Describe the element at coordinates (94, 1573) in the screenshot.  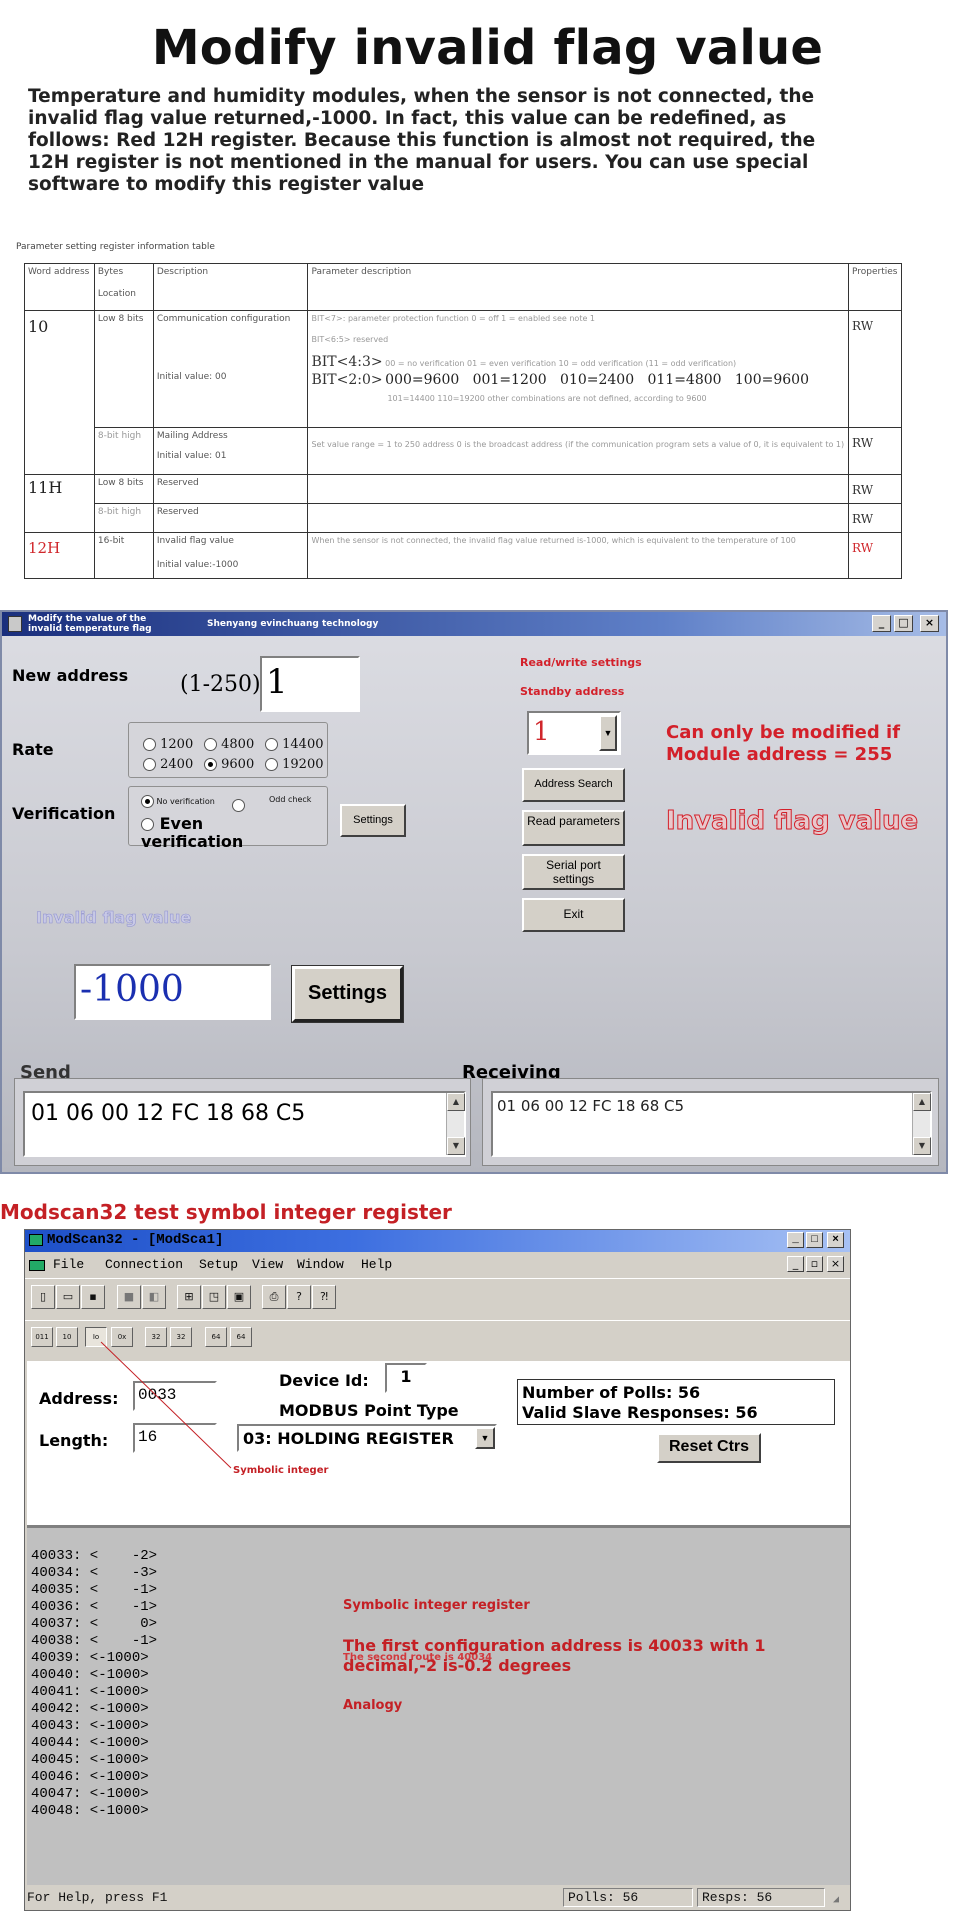
I see `list-item: 40034: < -3>` at that location.